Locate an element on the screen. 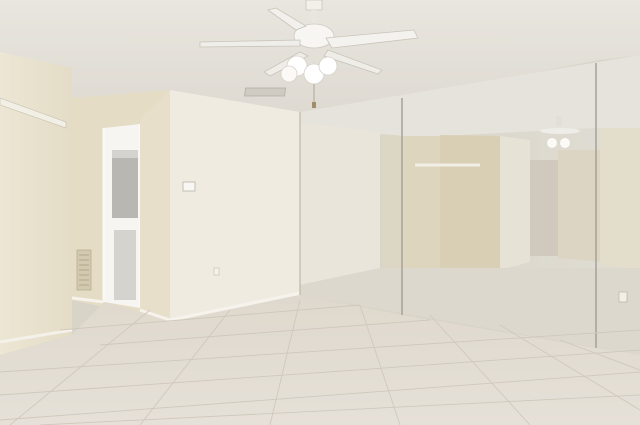 Image resolution: width=640 pixels, height=425 pixels. front-wall is located at coordinates (235, 206).